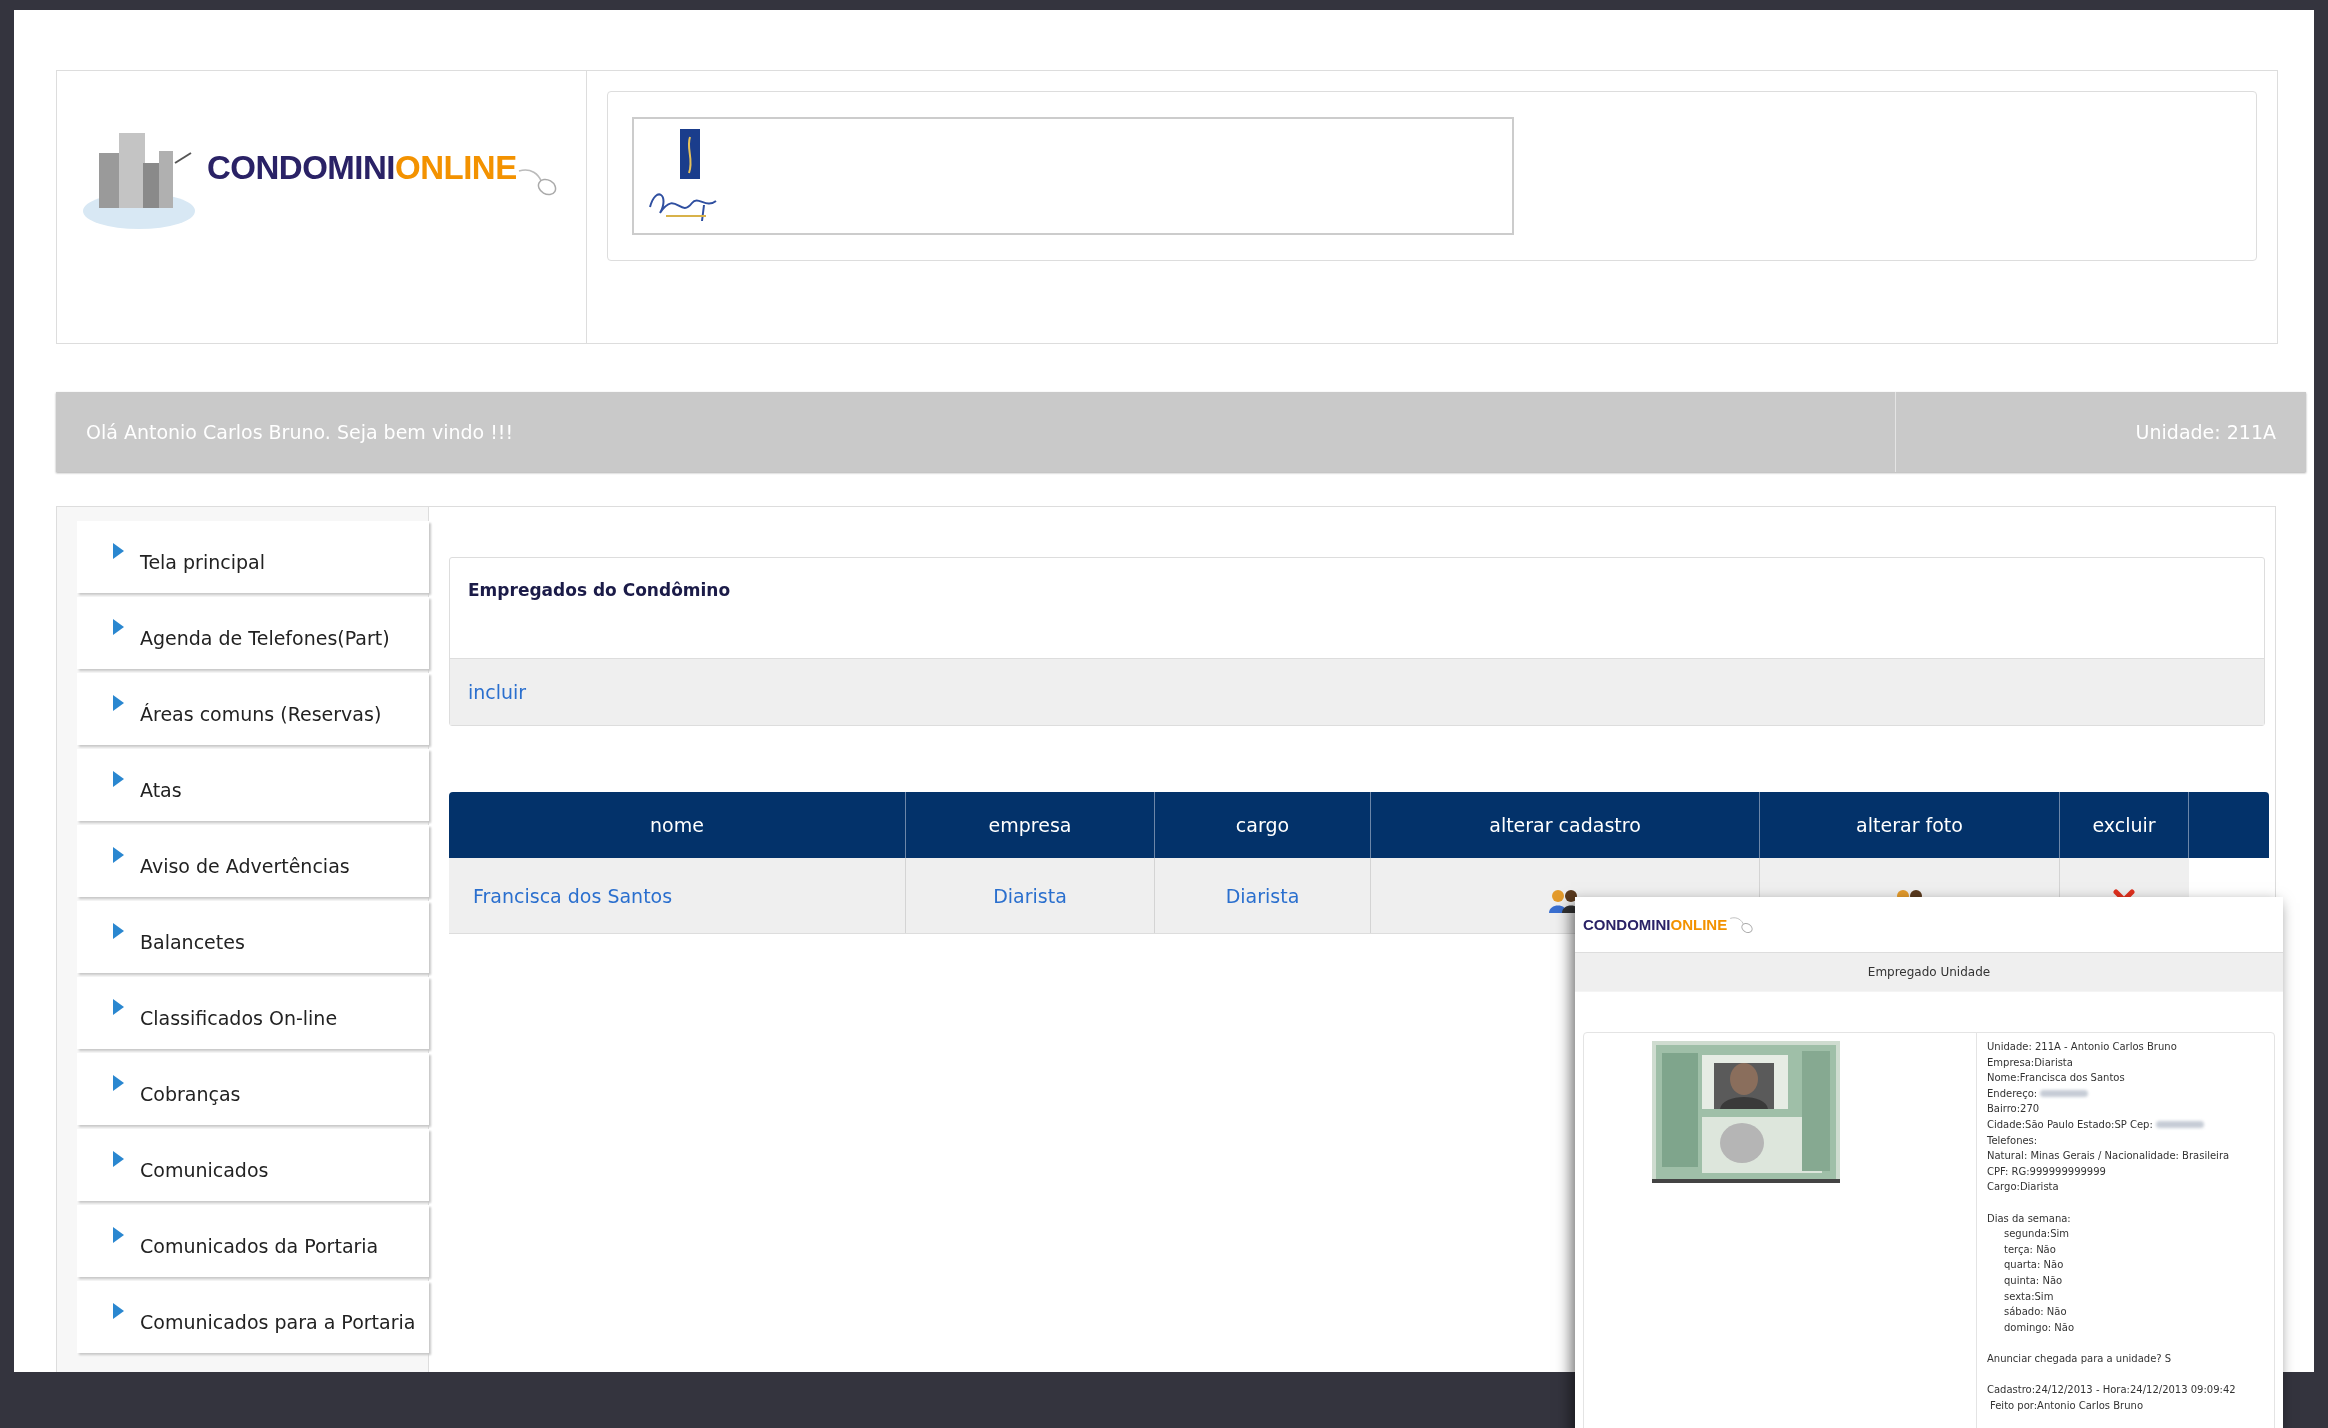 The width and height of the screenshot is (2328, 1428). I want to click on sidebar-item: Áreas comuns (Reservas), so click(253, 709).